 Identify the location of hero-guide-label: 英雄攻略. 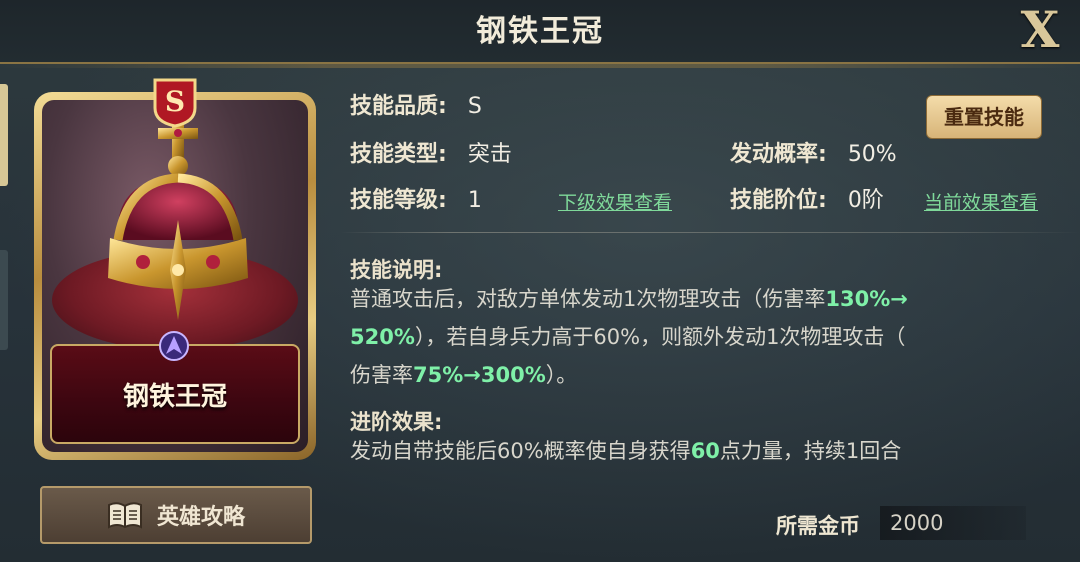
(200, 517).